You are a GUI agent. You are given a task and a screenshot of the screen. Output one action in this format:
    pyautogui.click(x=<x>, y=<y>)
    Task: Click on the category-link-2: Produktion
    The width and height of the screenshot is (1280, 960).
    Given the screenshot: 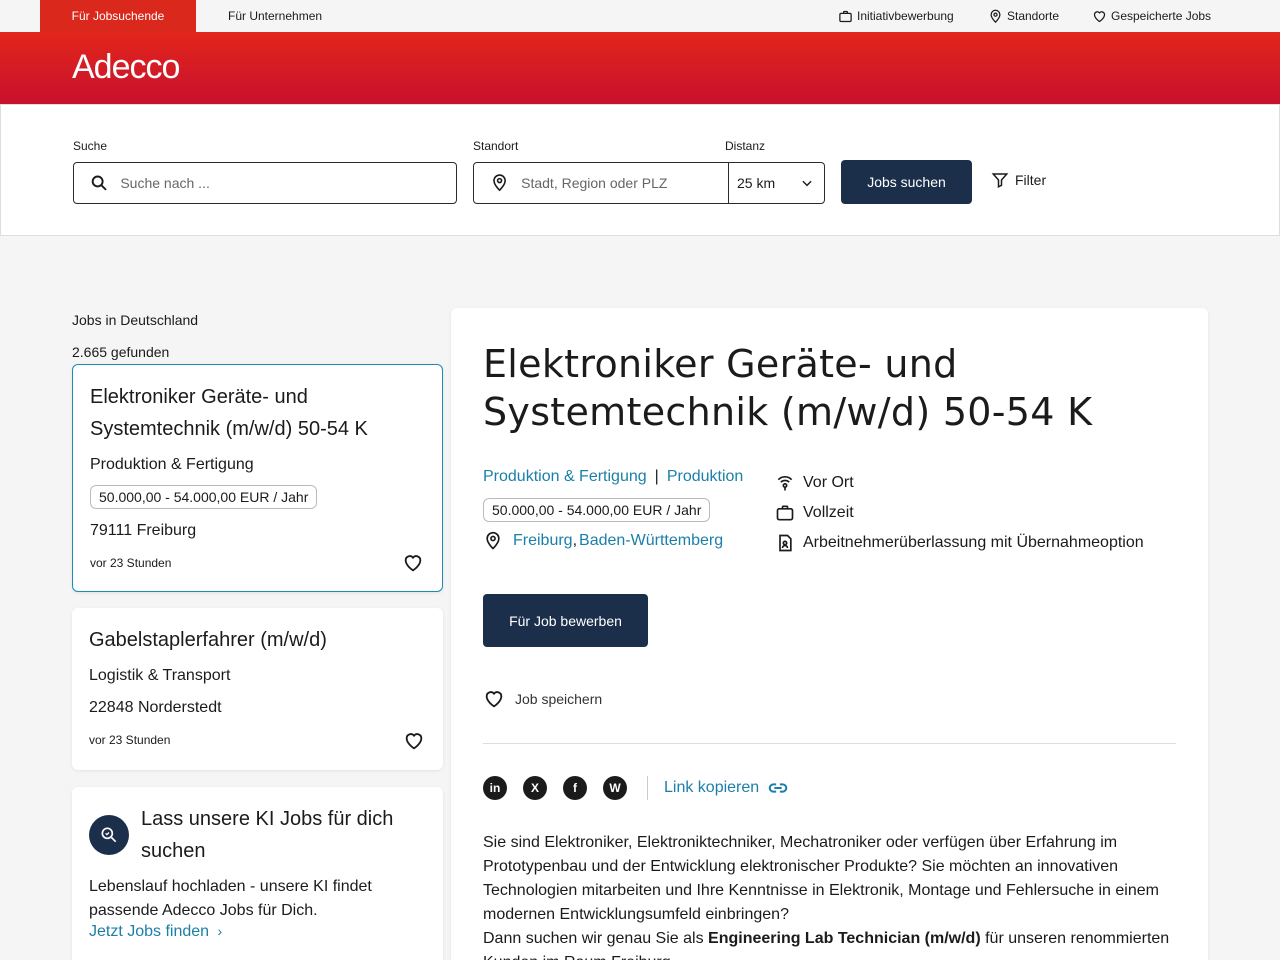 What is the action you would take?
    pyautogui.click(x=705, y=477)
    